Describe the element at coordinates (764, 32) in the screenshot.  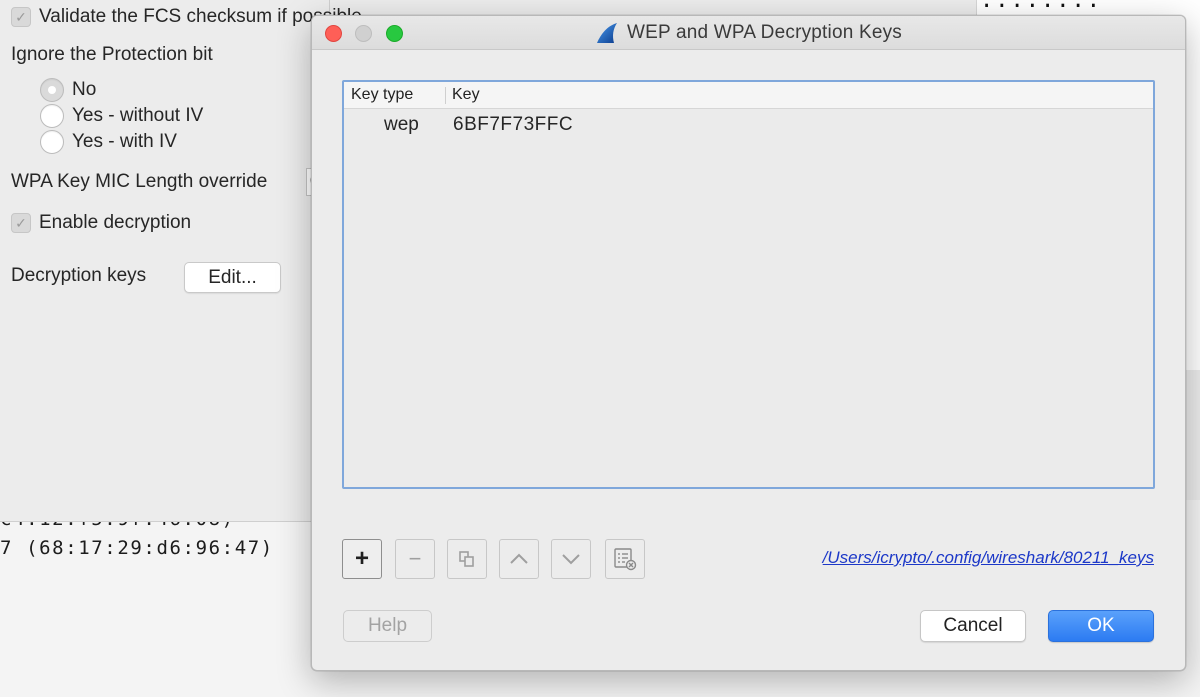
I see `dialog-title: WEP and WPA Decryption Keys` at that location.